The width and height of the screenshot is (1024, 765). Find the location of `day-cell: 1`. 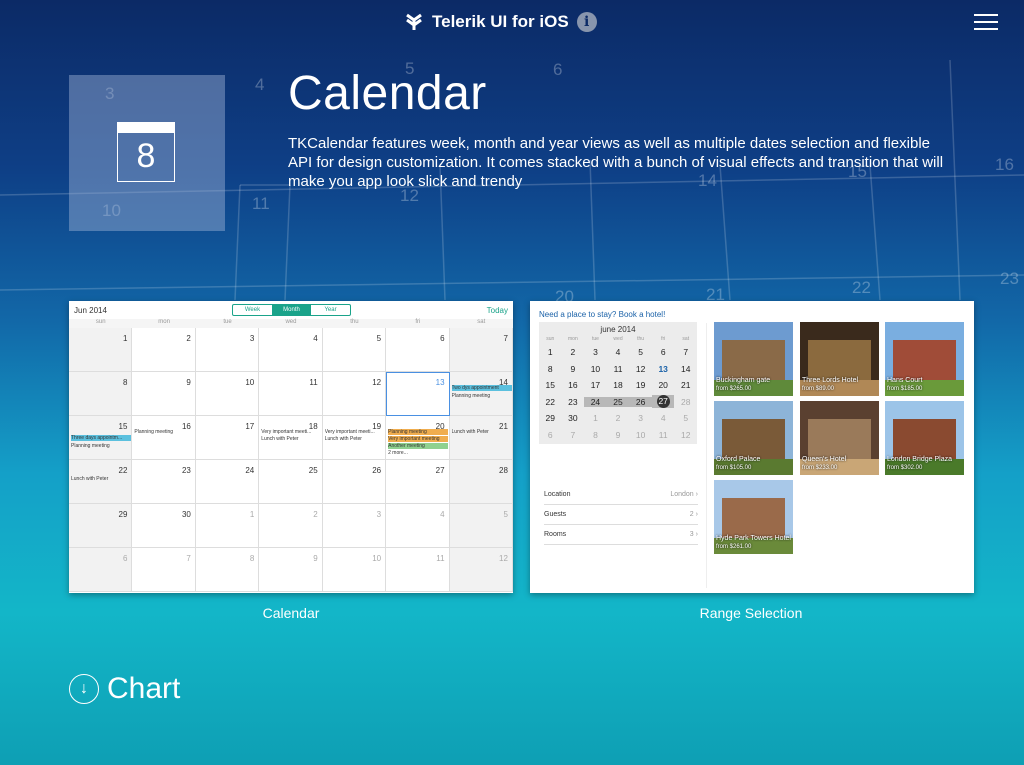

day-cell: 1 is located at coordinates (227, 526).